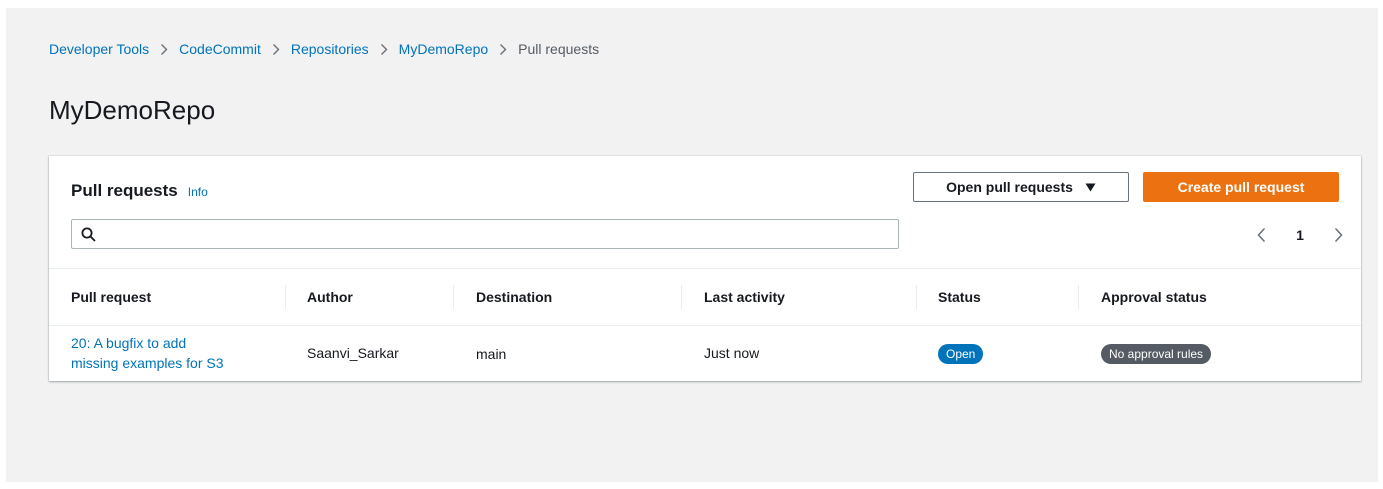  What do you see at coordinates (744, 297) in the screenshot?
I see `column-header-last-activity: Last activity` at bounding box center [744, 297].